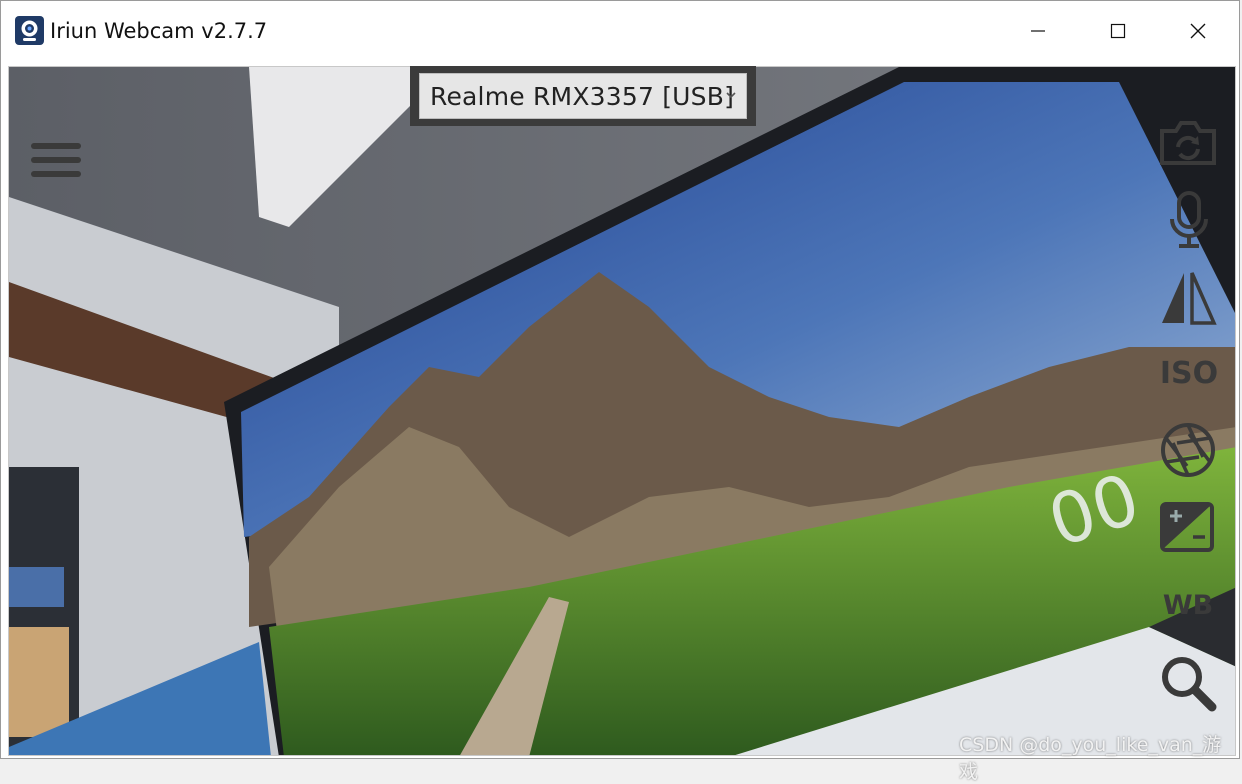 This screenshot has height=784, width=1242. I want to click on device-select-value: Realme RMX3357 [USB], so click(582, 96).